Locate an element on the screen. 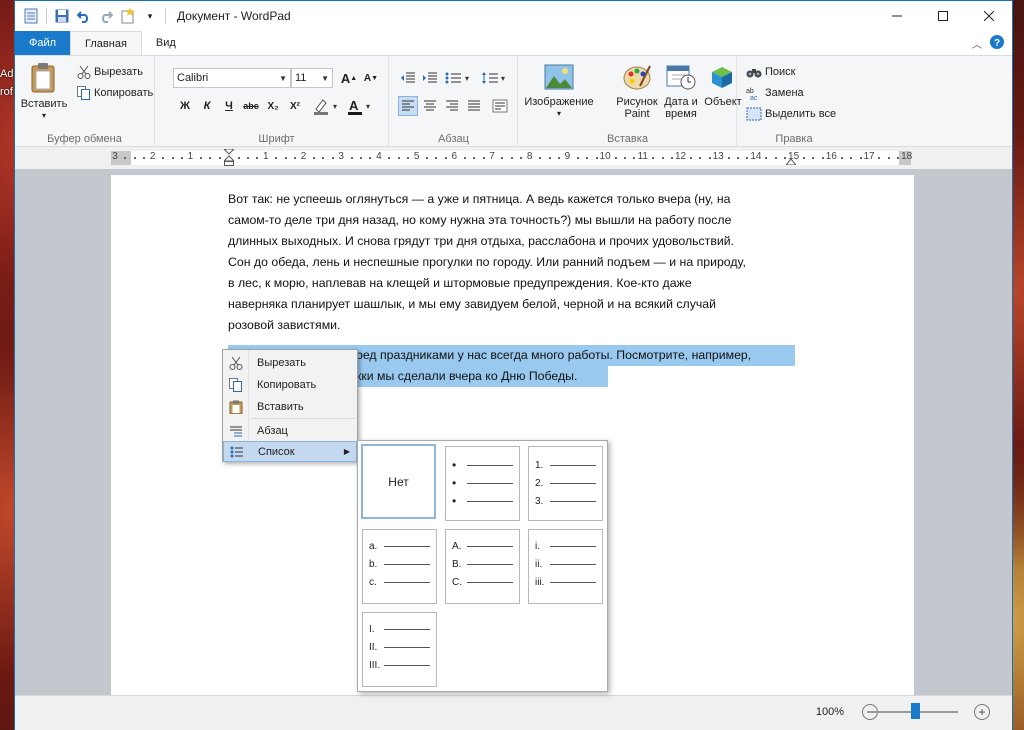  list-style-bullets: • • • is located at coordinates (482, 483).